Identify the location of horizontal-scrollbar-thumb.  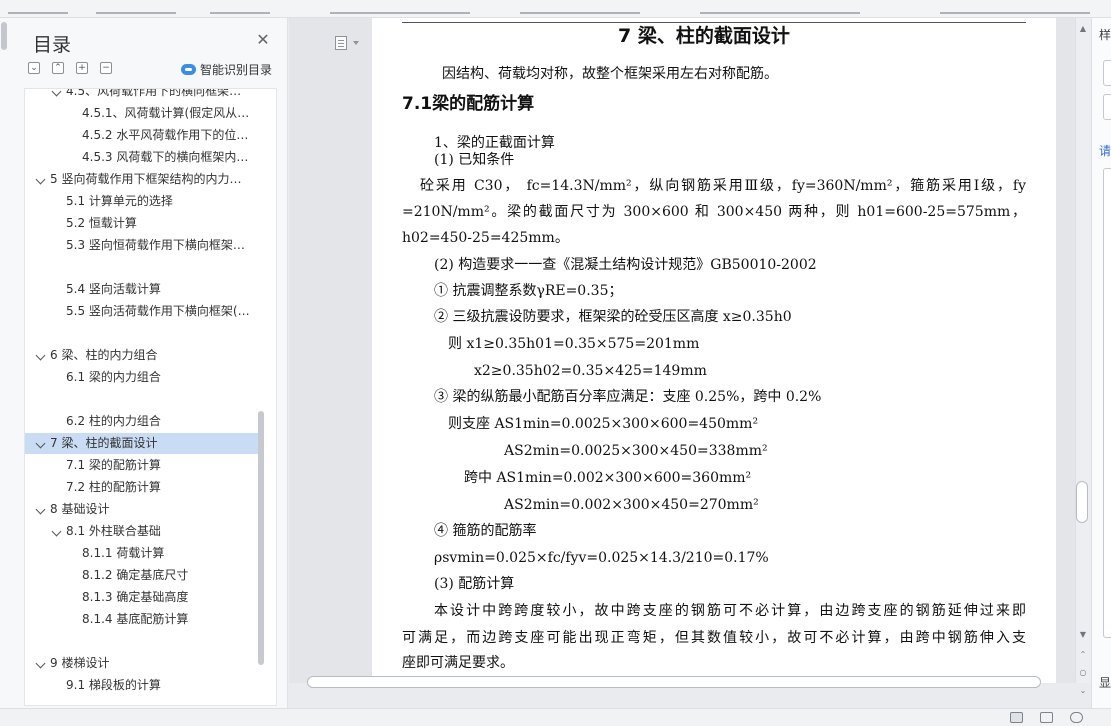
(674, 682).